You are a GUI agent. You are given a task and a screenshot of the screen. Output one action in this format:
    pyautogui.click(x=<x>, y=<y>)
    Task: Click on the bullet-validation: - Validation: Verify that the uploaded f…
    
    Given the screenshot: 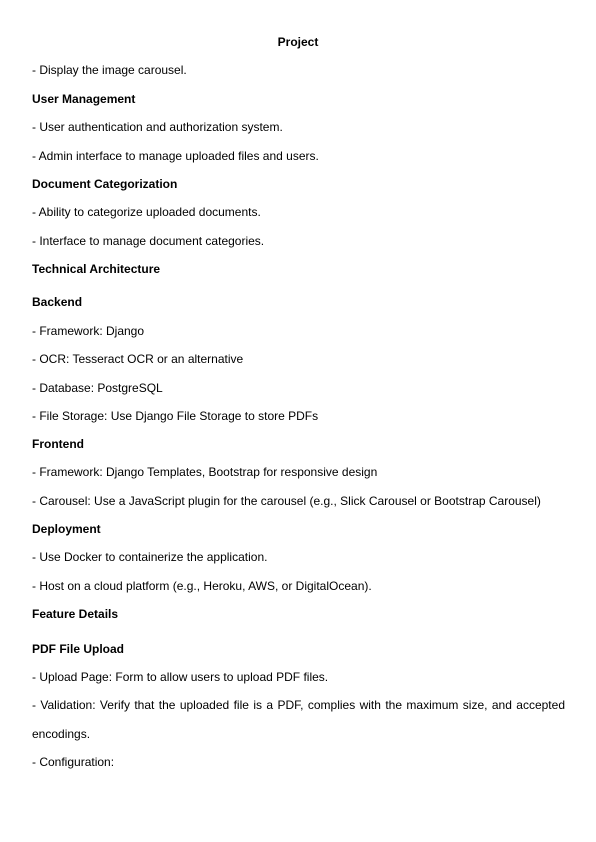 What is the action you would take?
    pyautogui.click(x=298, y=705)
    